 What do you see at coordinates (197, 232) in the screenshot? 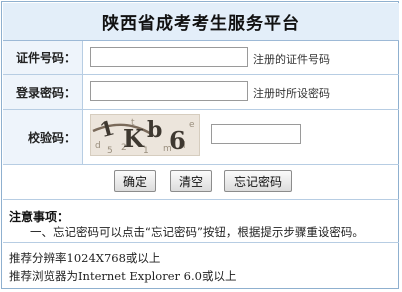
I see `notice-line-1: 一、忘记密码可以点击“忘记密码”按钮，根据提示步骤重设密码。` at bounding box center [197, 232].